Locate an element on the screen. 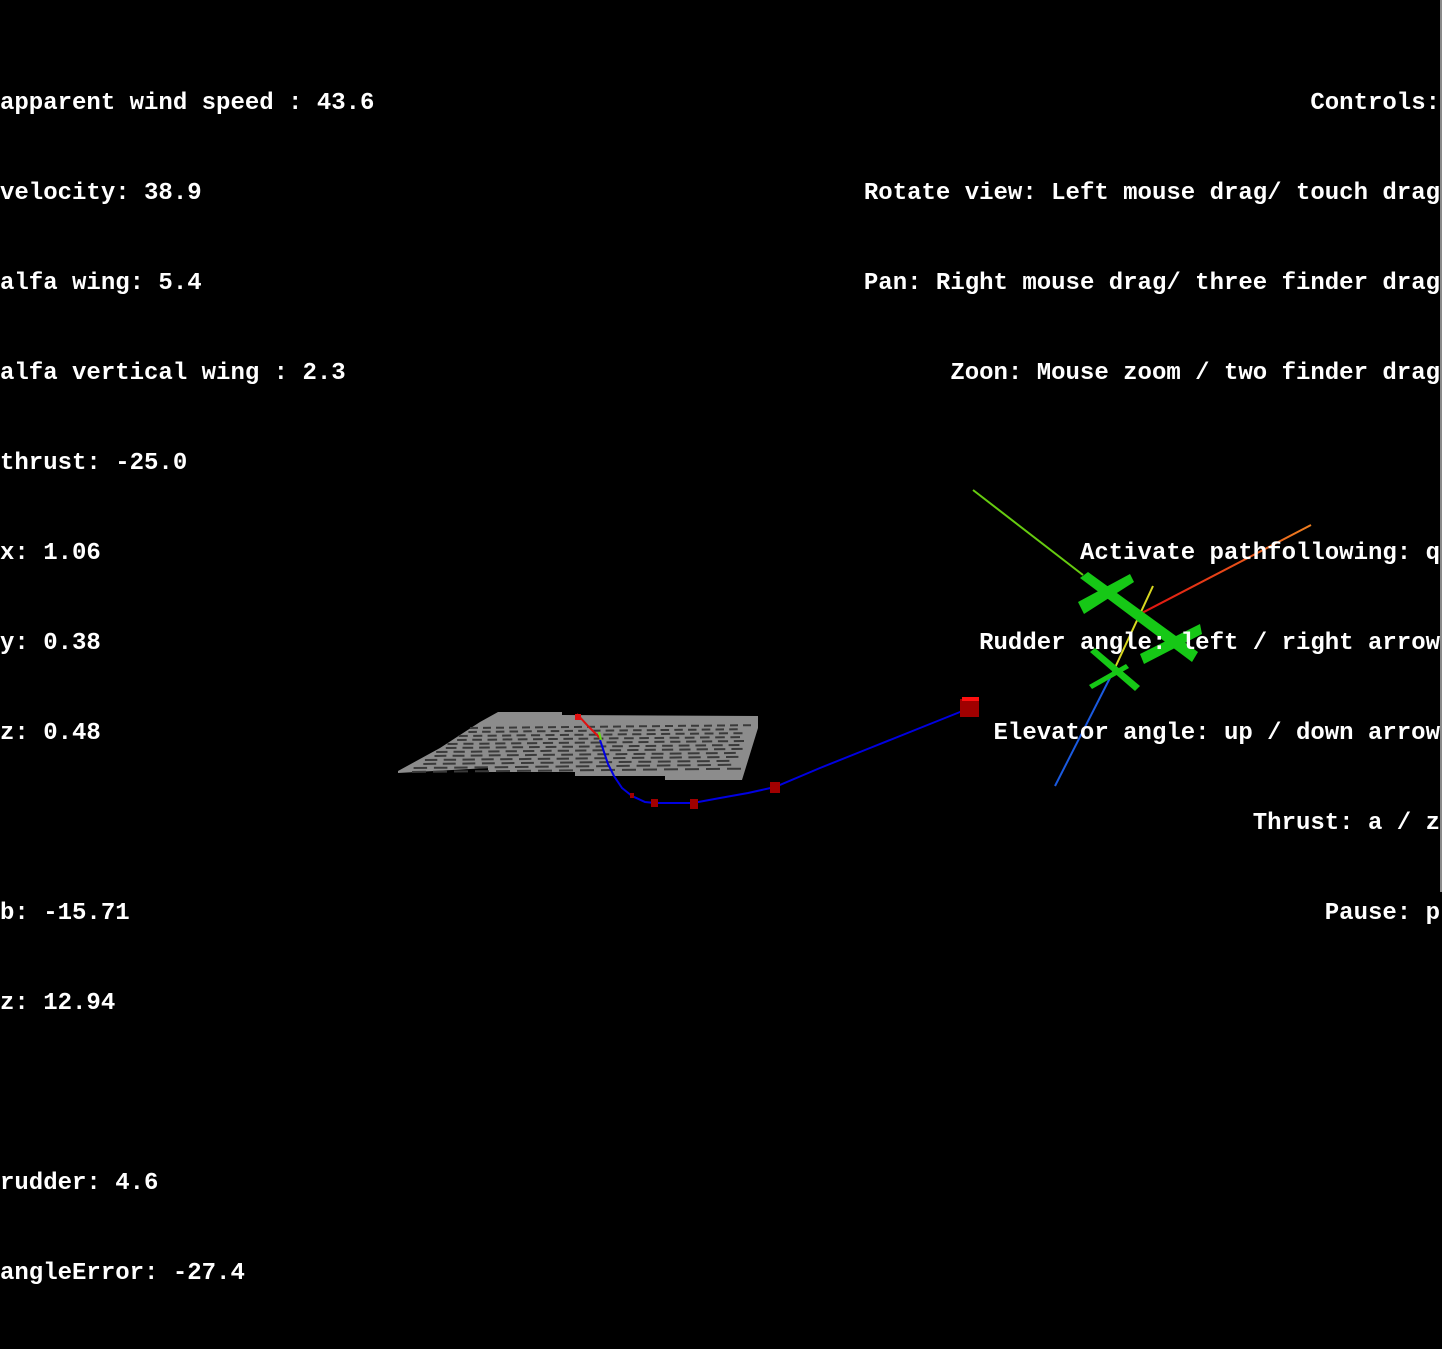 The image size is (1442, 1349). control-pathfollowing: Activate pathfollowing: q is located at coordinates (1152, 554).